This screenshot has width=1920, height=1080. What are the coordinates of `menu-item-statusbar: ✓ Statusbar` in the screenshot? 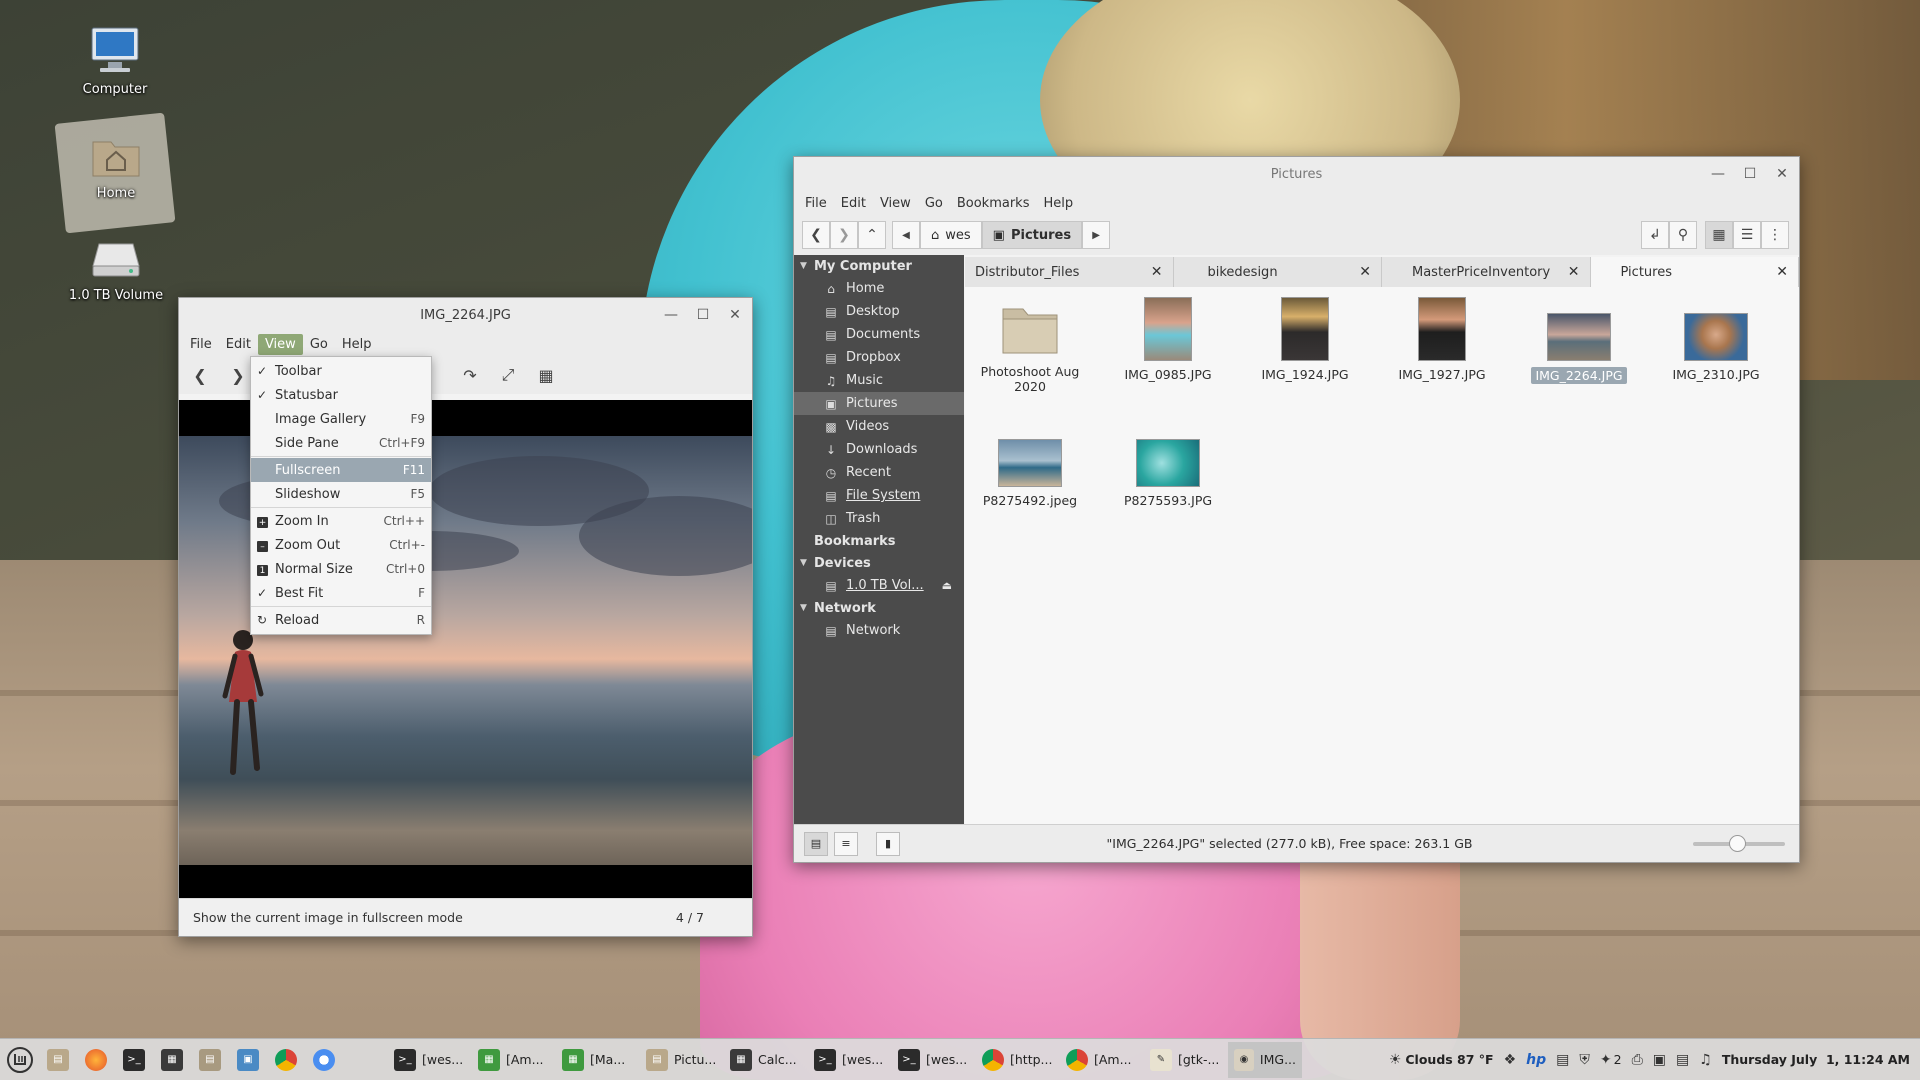 It's located at (341, 395).